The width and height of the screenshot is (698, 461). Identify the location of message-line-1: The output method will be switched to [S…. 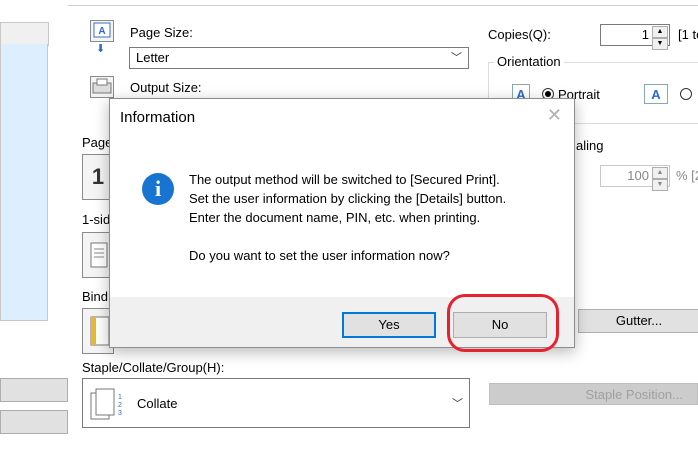
(344, 179).